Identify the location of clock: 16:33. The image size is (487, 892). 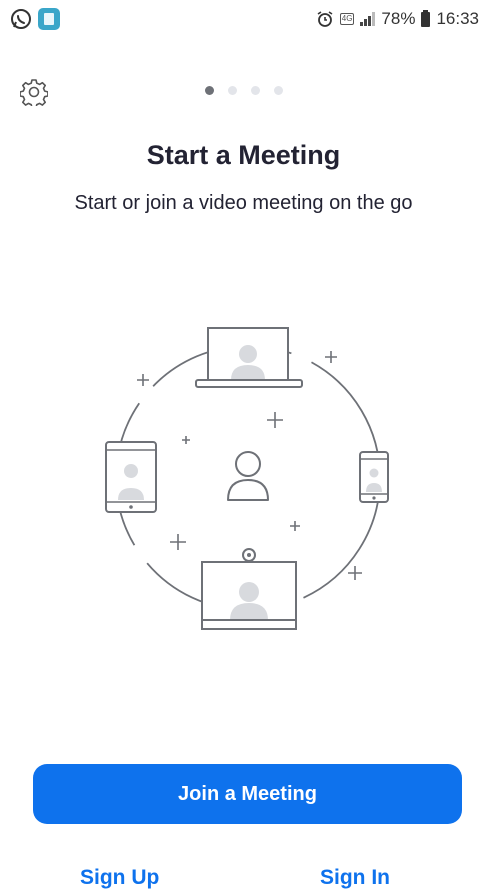
(457, 18).